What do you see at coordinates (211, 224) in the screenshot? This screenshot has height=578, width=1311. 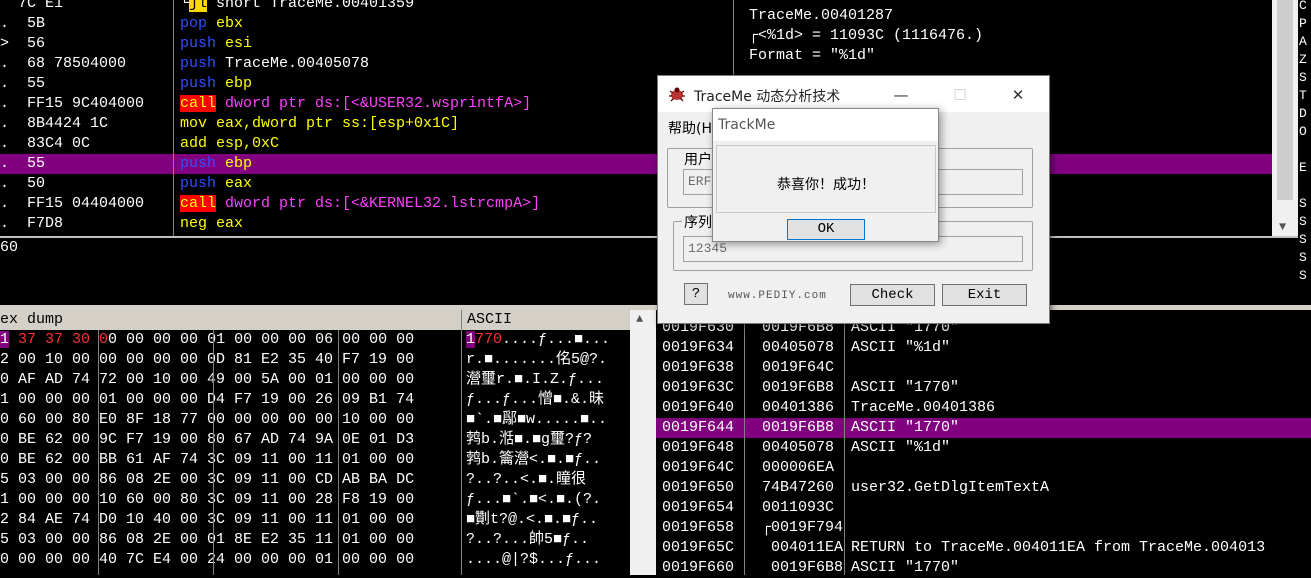 I see `disasm-instruction: neg eax` at bounding box center [211, 224].